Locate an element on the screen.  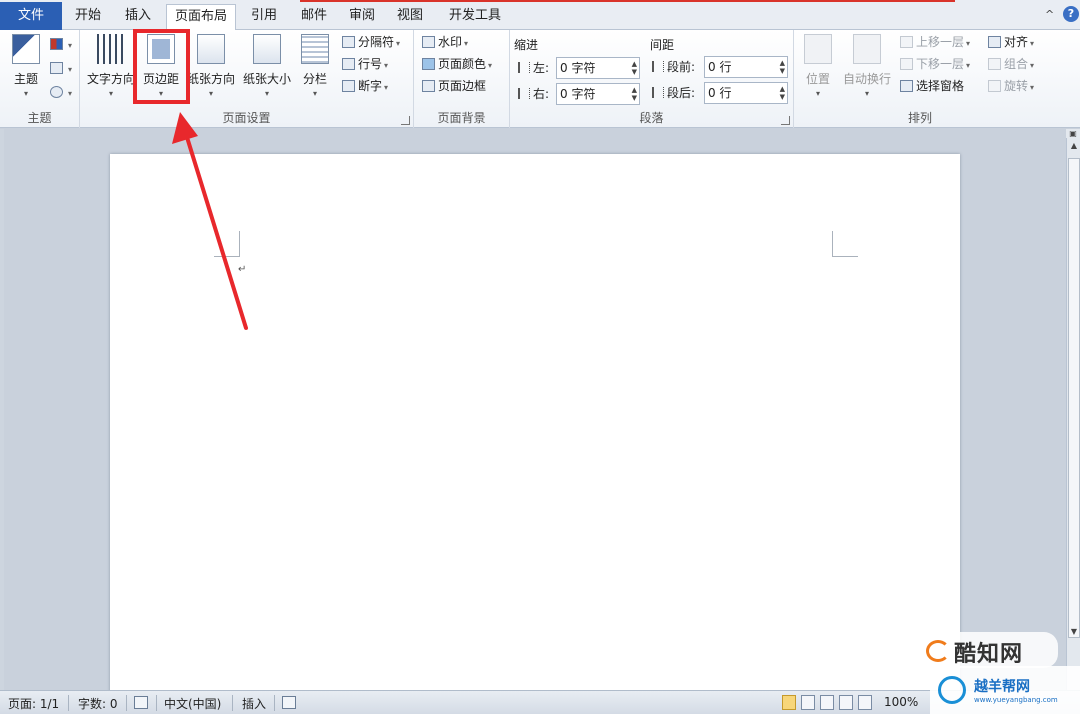
zoom-level: 100% is located at coordinates (901, 702).